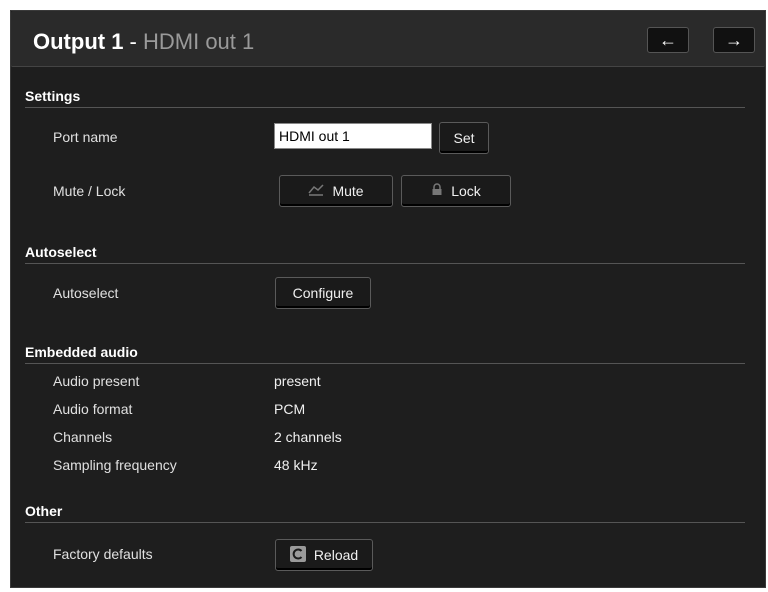 The image size is (768, 592). Describe the element at coordinates (385, 254) in the screenshot. I see `section-autoselect-header: Autoselect` at that location.